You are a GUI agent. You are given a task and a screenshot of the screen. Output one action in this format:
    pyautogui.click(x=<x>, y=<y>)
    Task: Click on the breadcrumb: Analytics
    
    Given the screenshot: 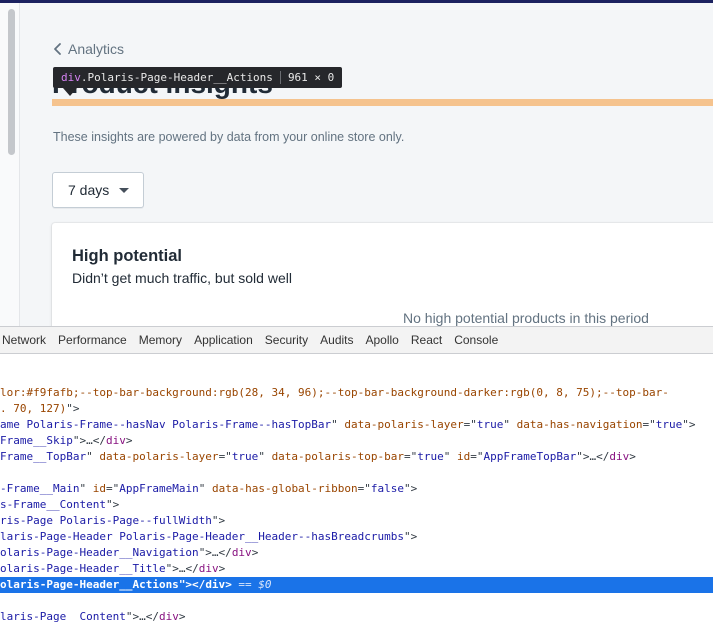 What is the action you would take?
    pyautogui.click(x=88, y=49)
    